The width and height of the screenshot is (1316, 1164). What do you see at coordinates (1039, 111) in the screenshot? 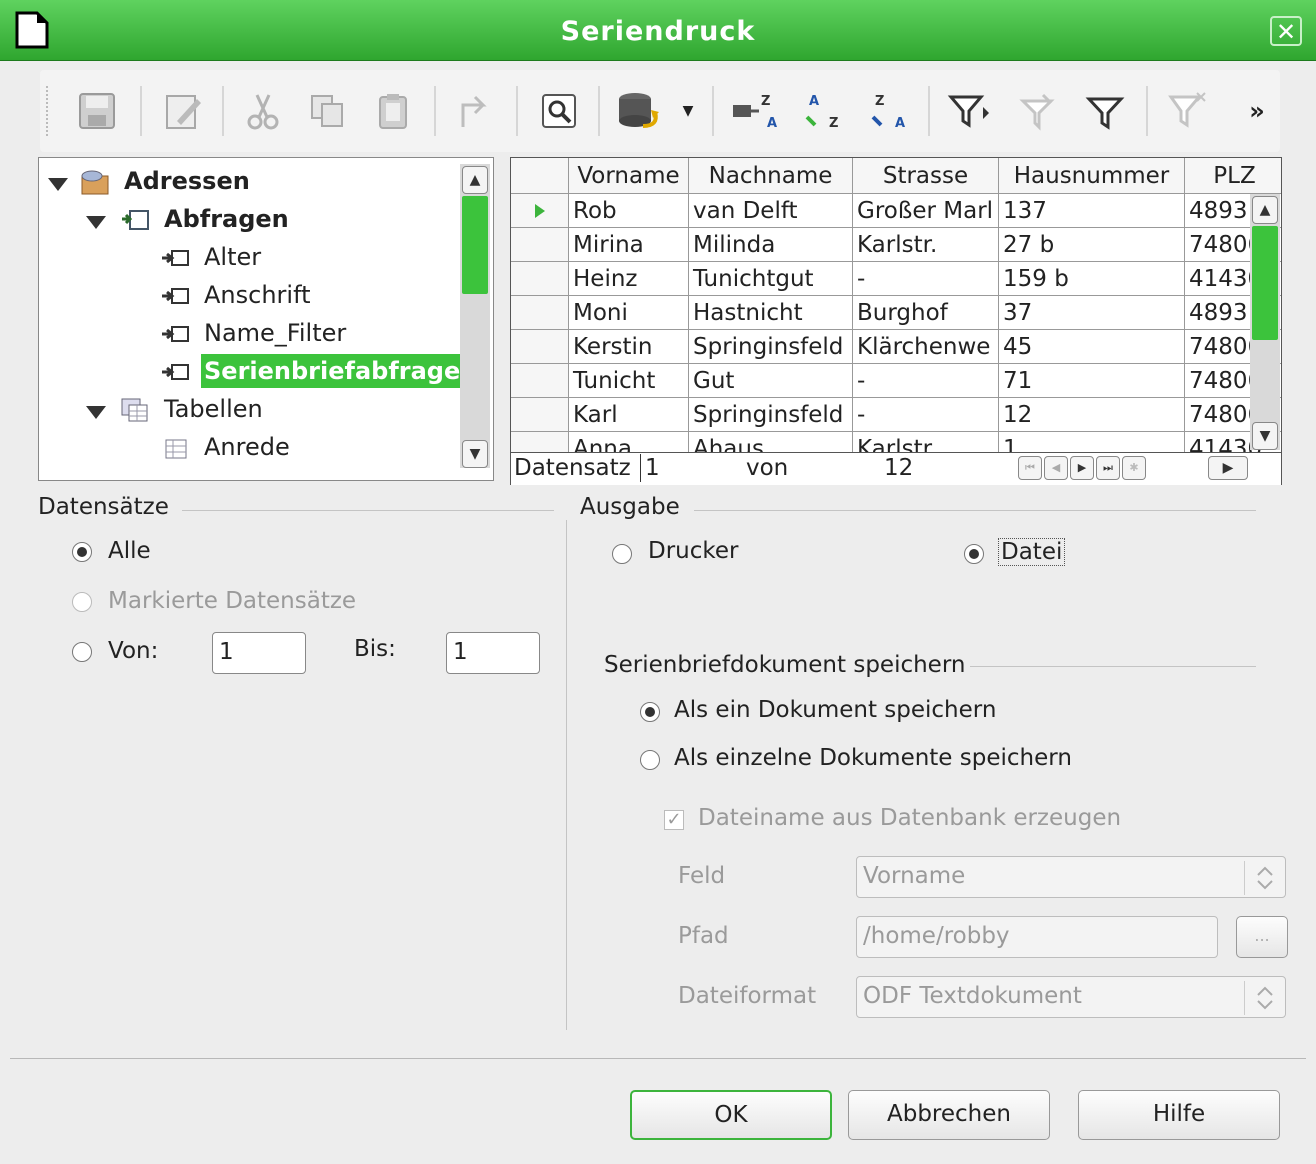
I see `apply-filter-icon` at bounding box center [1039, 111].